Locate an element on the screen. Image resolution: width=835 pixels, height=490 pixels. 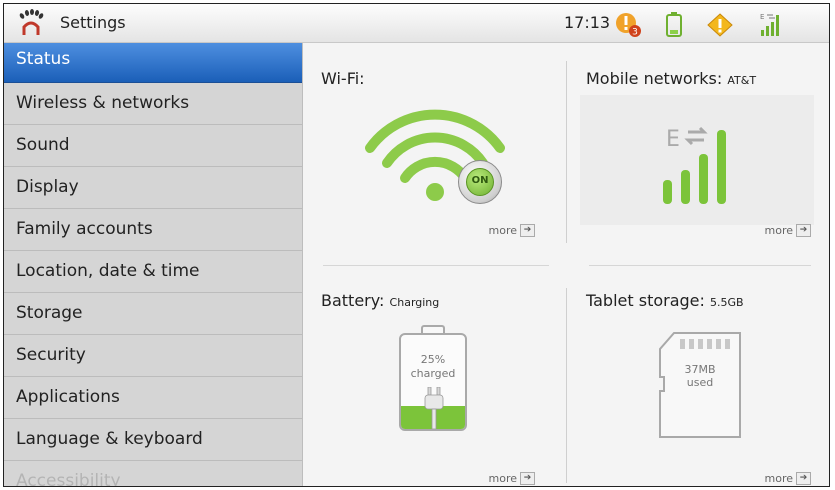
sidebar-item-display: Display is located at coordinates (153, 188).